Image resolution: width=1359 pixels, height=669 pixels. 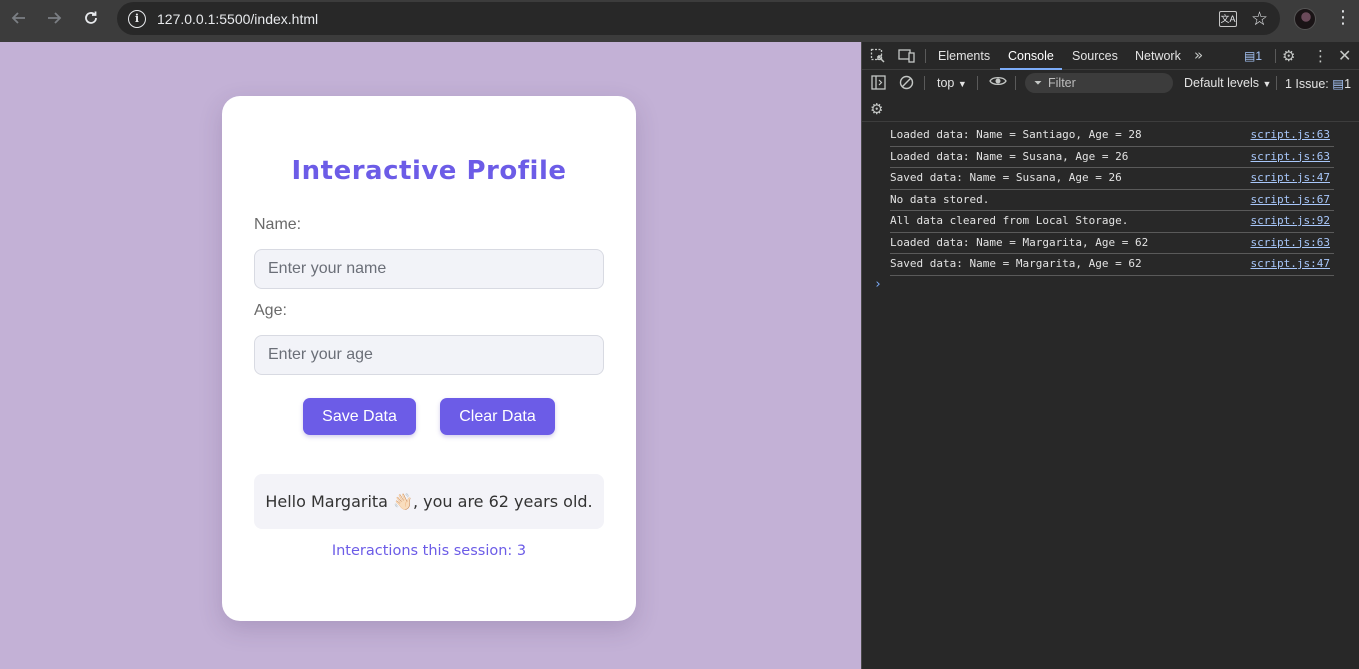 I want to click on clear-console-icon, so click(x=906, y=84).